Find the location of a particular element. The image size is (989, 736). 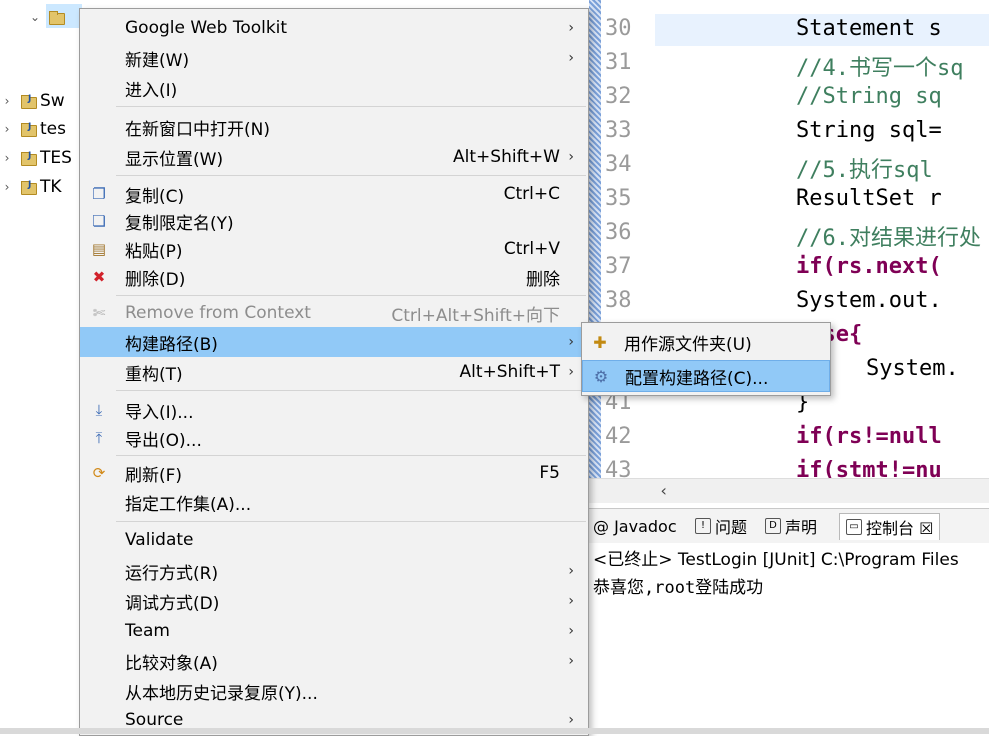

menu-item-label: 粘贴(P) is located at coordinates (154, 251).